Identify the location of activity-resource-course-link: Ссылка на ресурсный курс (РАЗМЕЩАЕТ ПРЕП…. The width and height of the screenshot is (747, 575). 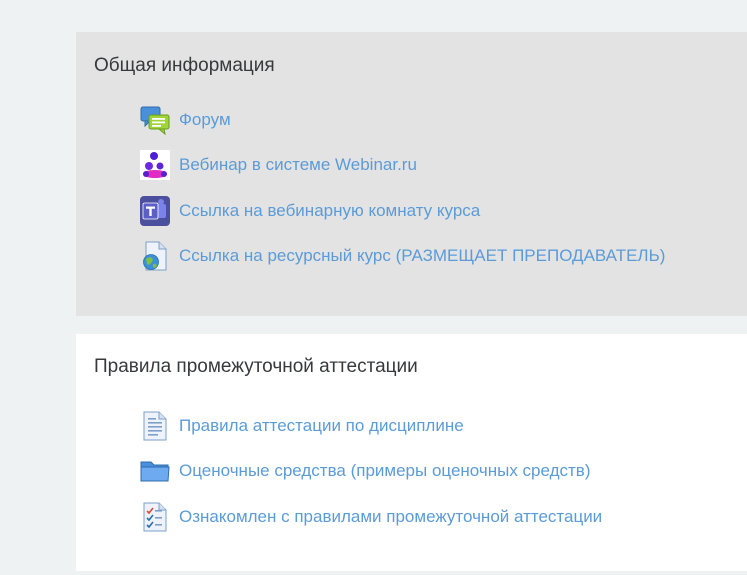
(402, 256).